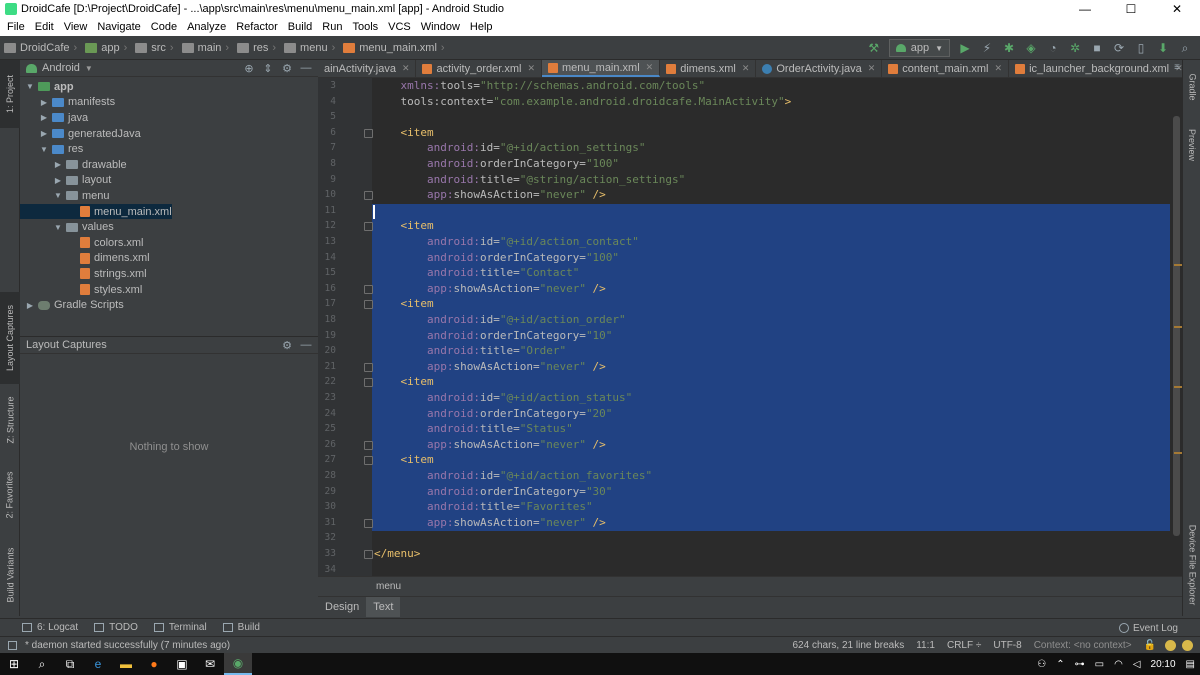 Image resolution: width=1200 pixels, height=675 pixels. What do you see at coordinates (44, 27) in the screenshot?
I see `menu-edit: Edit` at bounding box center [44, 27].